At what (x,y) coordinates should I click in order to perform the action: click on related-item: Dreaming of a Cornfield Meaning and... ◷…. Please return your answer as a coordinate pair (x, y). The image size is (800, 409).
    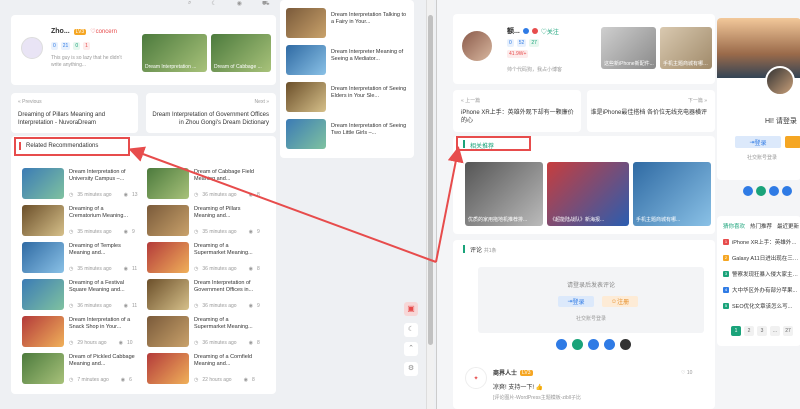
    Looking at the image, I should click on (205, 369).